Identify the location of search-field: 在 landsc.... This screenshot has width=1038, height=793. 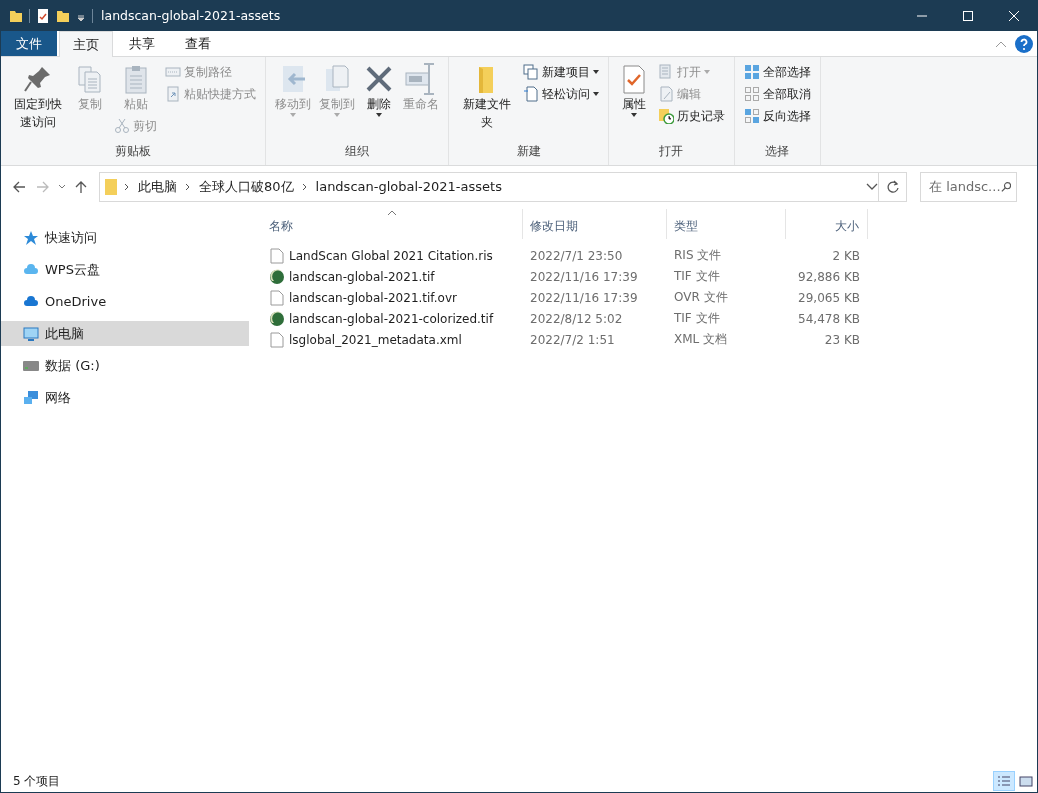
(968, 186).